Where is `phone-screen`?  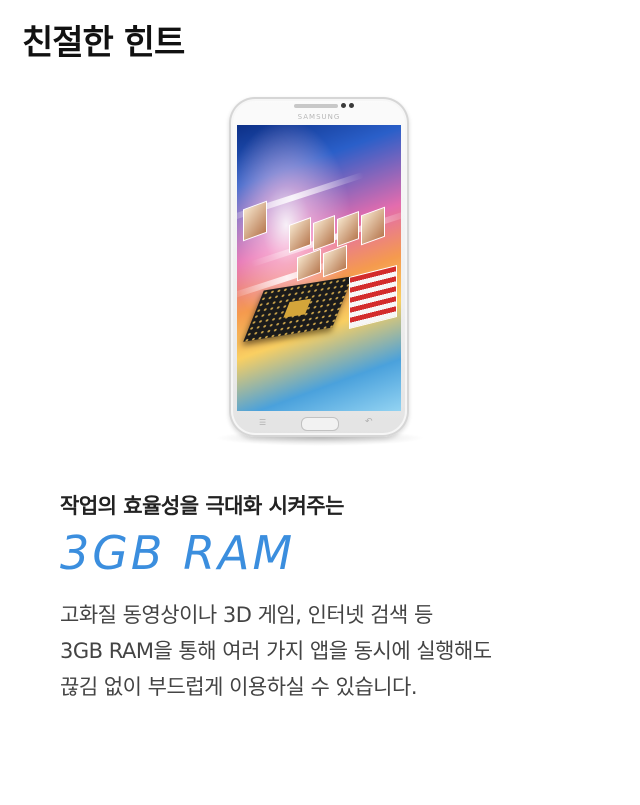
phone-screen is located at coordinates (319, 268).